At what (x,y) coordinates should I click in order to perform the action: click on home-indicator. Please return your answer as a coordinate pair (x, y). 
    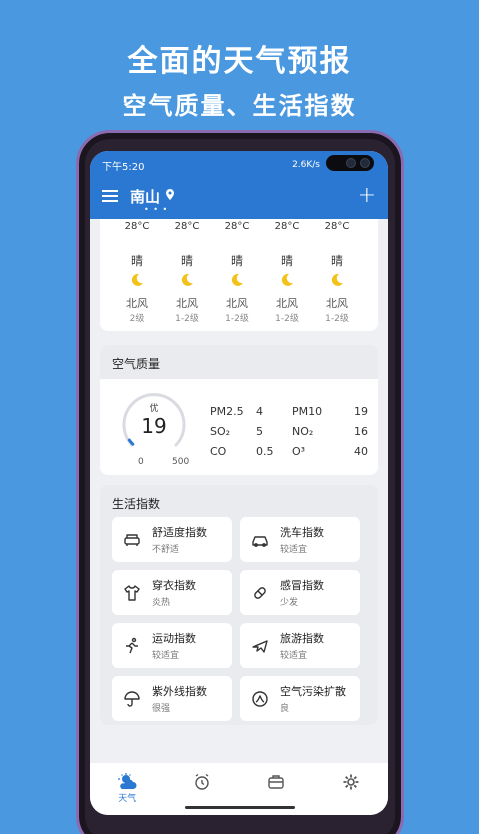
    Looking at the image, I should click on (240, 807).